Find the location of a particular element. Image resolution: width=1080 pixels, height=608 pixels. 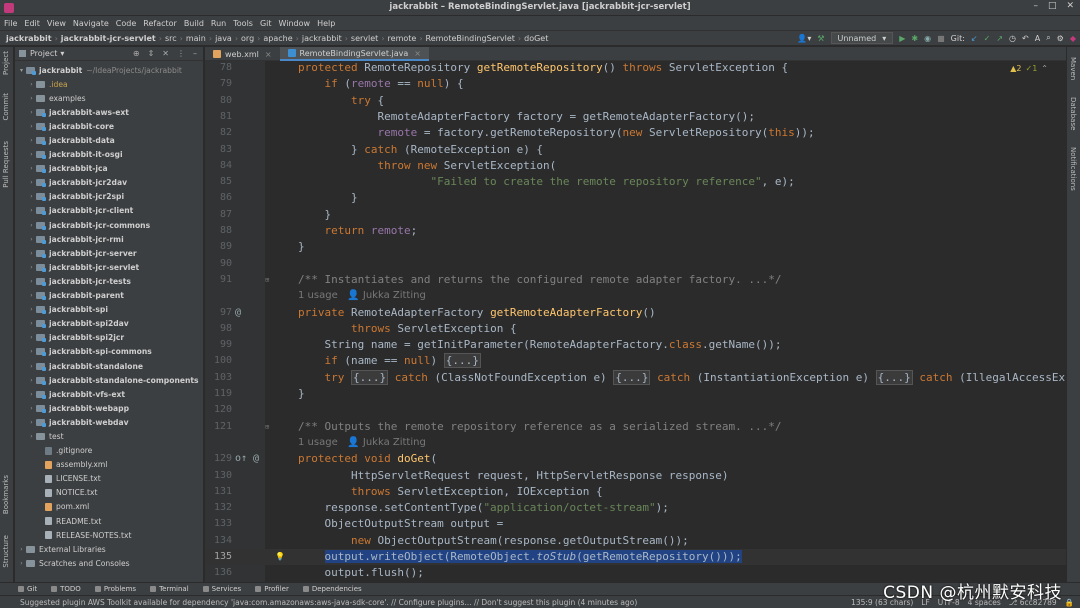

breadcrumb-item: servlet is located at coordinates (364, 38).